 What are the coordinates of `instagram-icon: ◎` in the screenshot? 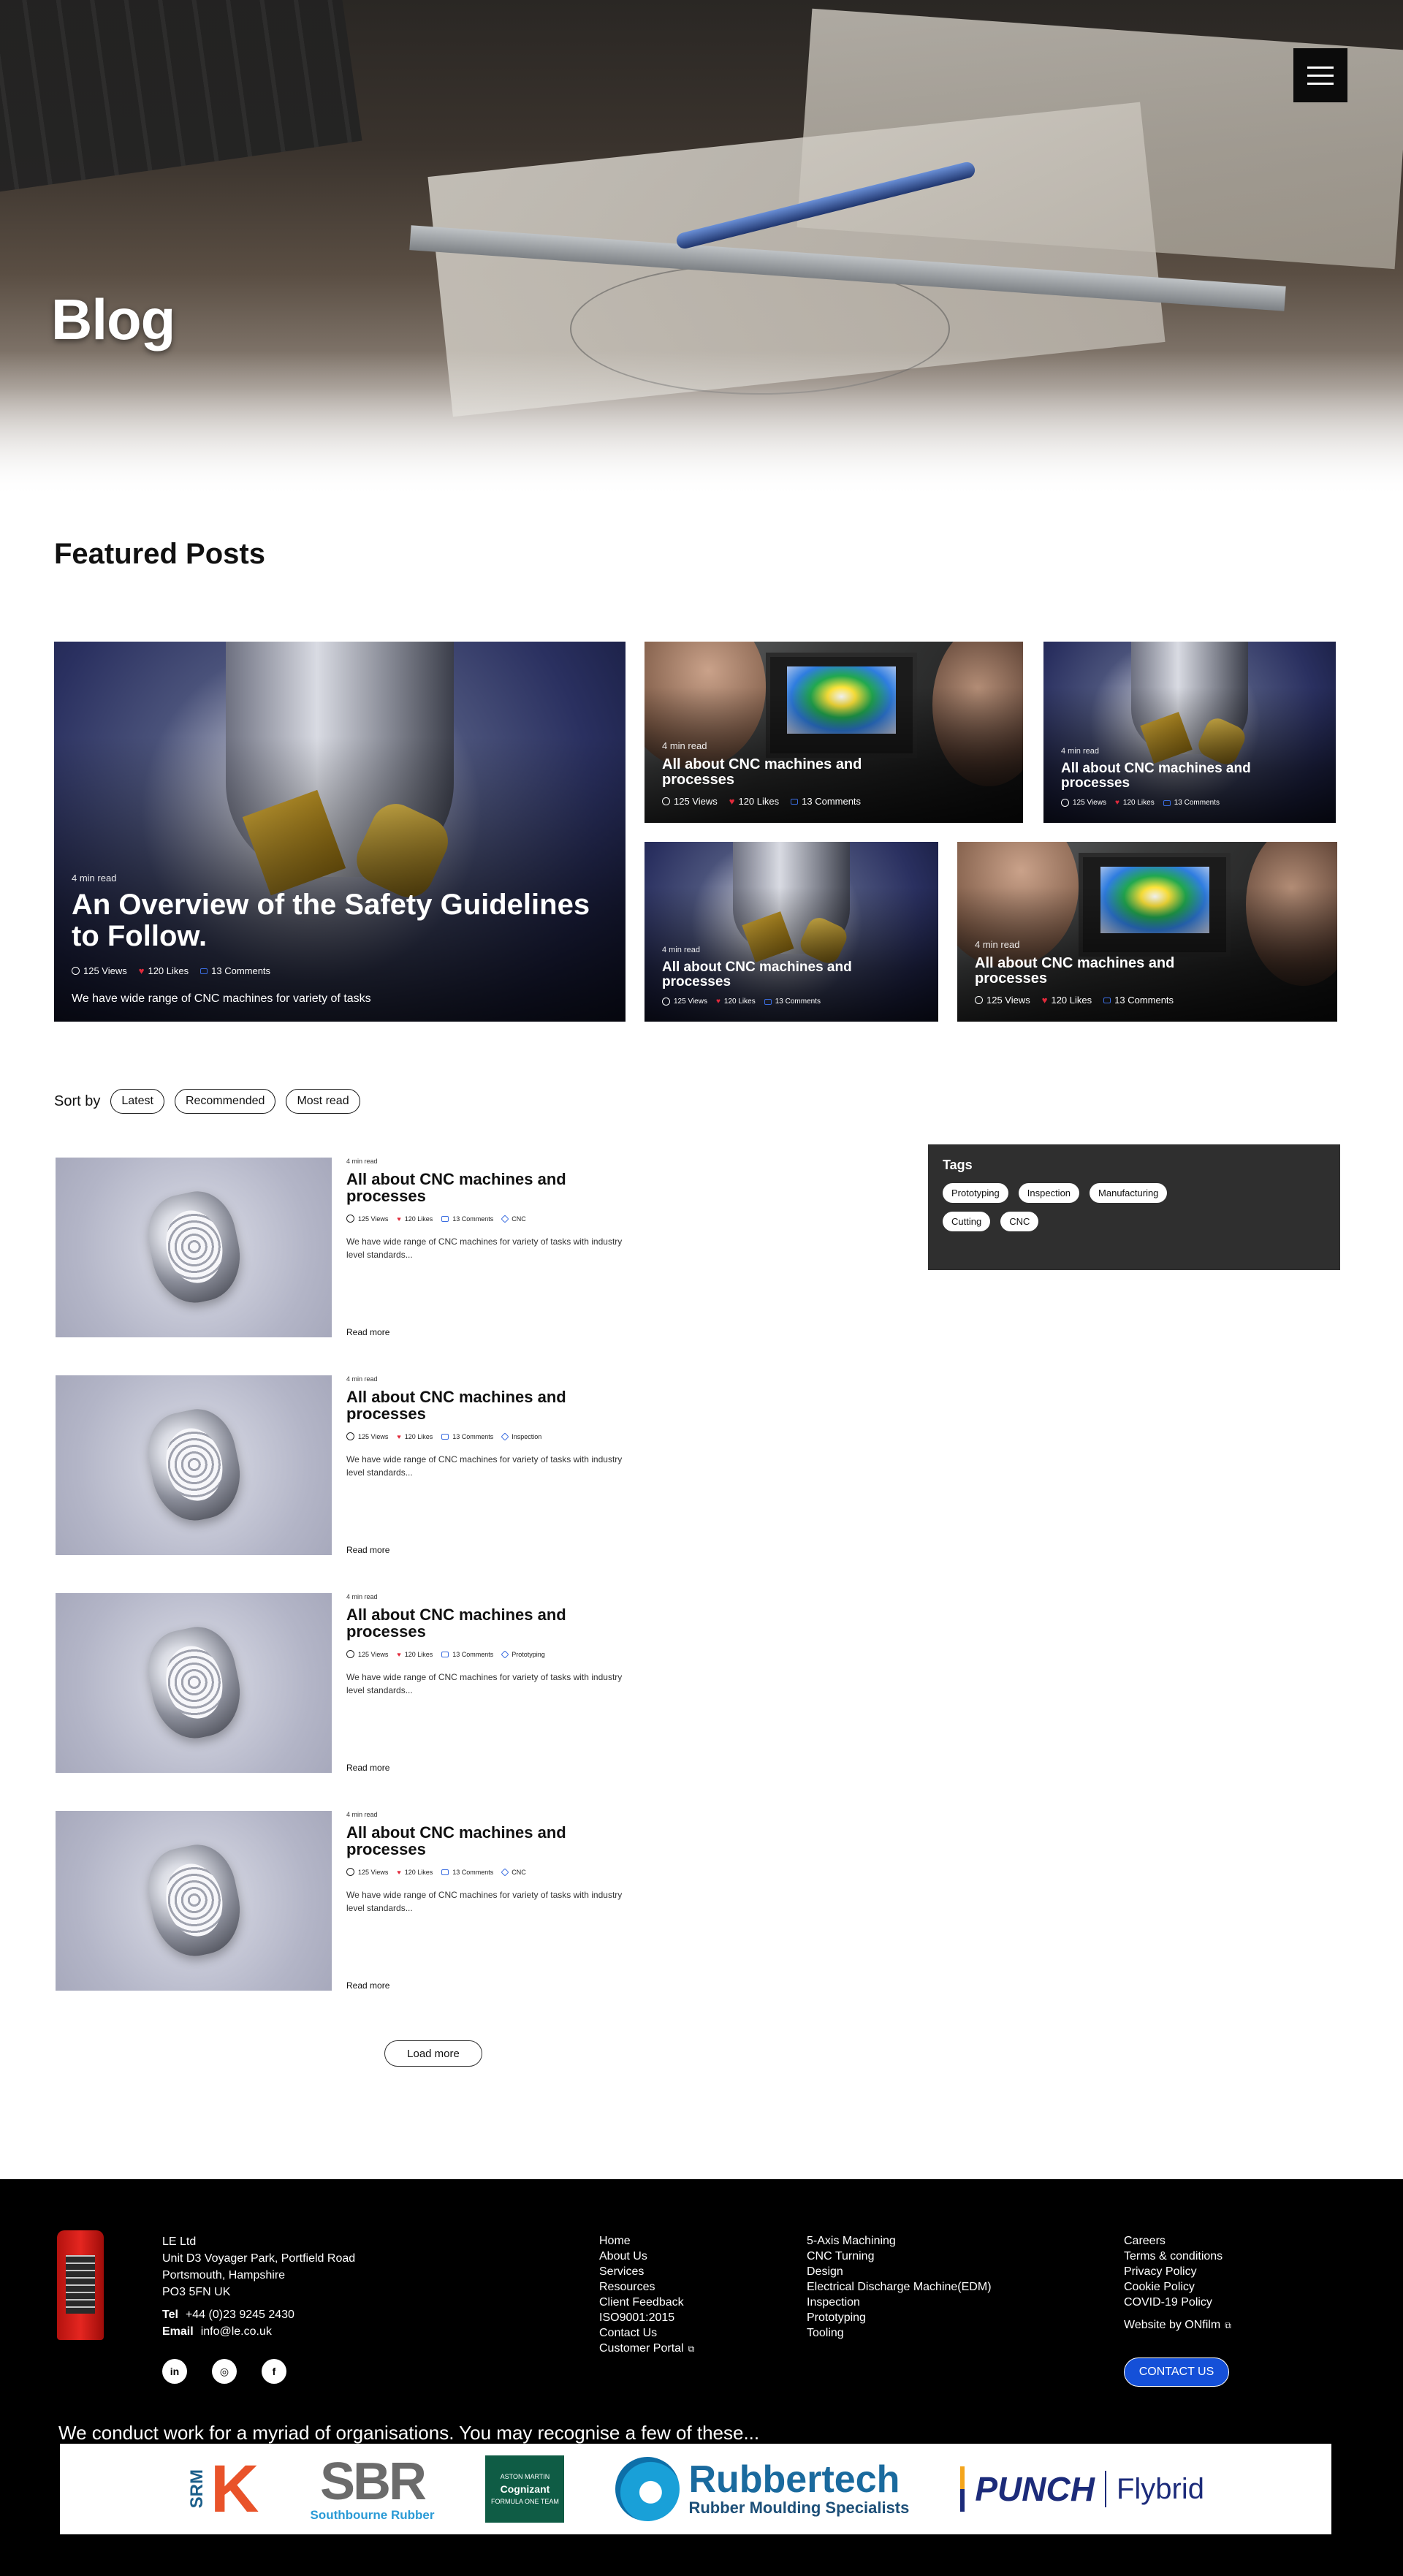 It's located at (225, 2371).